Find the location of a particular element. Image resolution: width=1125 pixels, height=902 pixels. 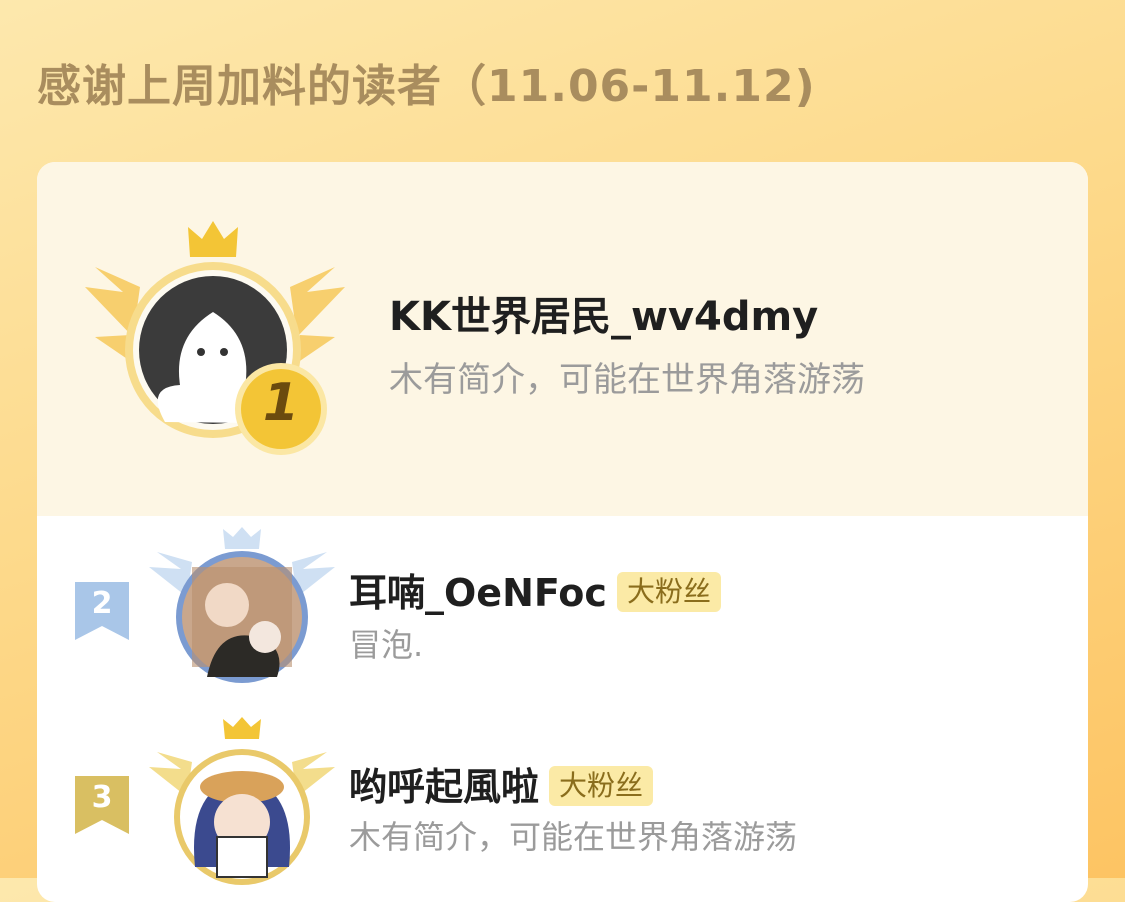

reader-3-rank: 3 is located at coordinates (102, 797).